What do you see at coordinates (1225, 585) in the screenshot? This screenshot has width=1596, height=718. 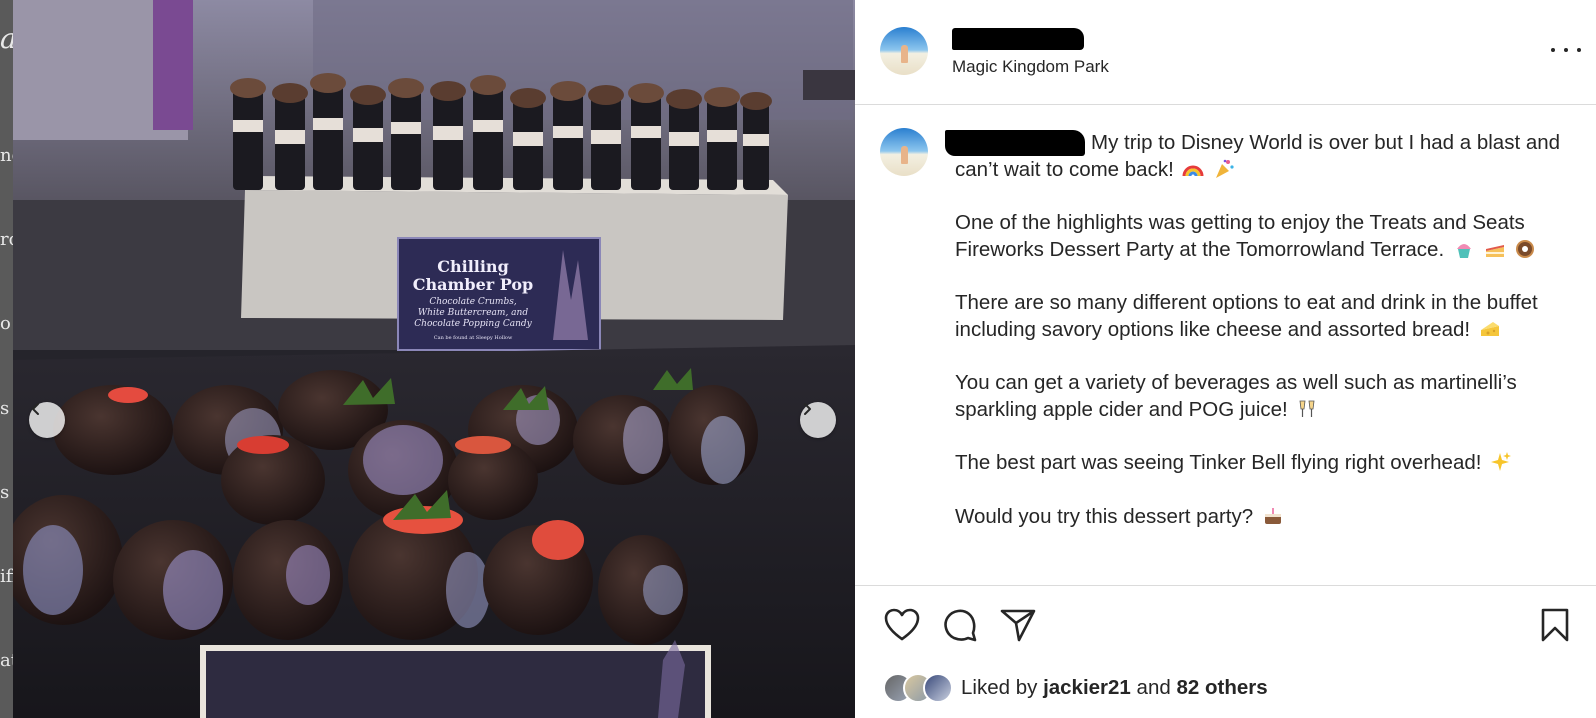 I see `actions-divider` at bounding box center [1225, 585].